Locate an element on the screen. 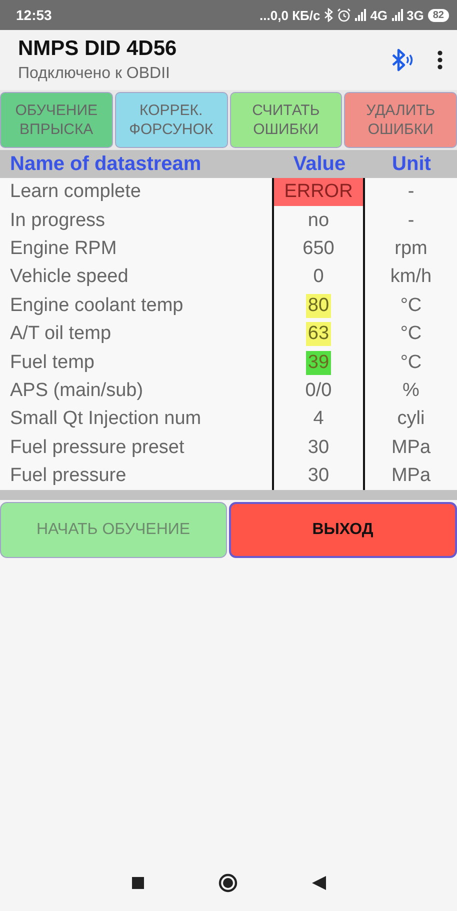  clock-time: 12:53 is located at coordinates (34, 15).